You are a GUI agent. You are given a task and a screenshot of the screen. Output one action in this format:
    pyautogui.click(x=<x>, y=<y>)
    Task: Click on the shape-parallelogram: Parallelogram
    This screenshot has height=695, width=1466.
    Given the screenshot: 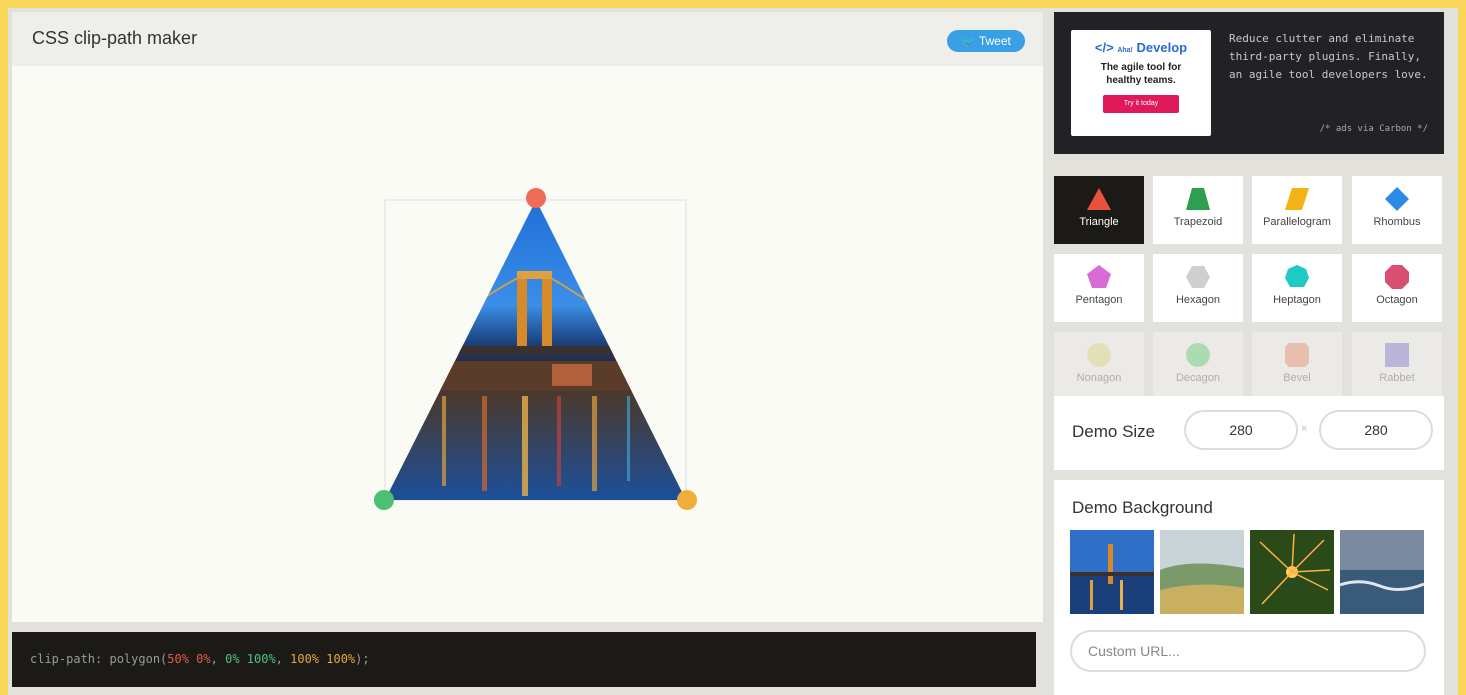 What is the action you would take?
    pyautogui.click(x=1297, y=210)
    